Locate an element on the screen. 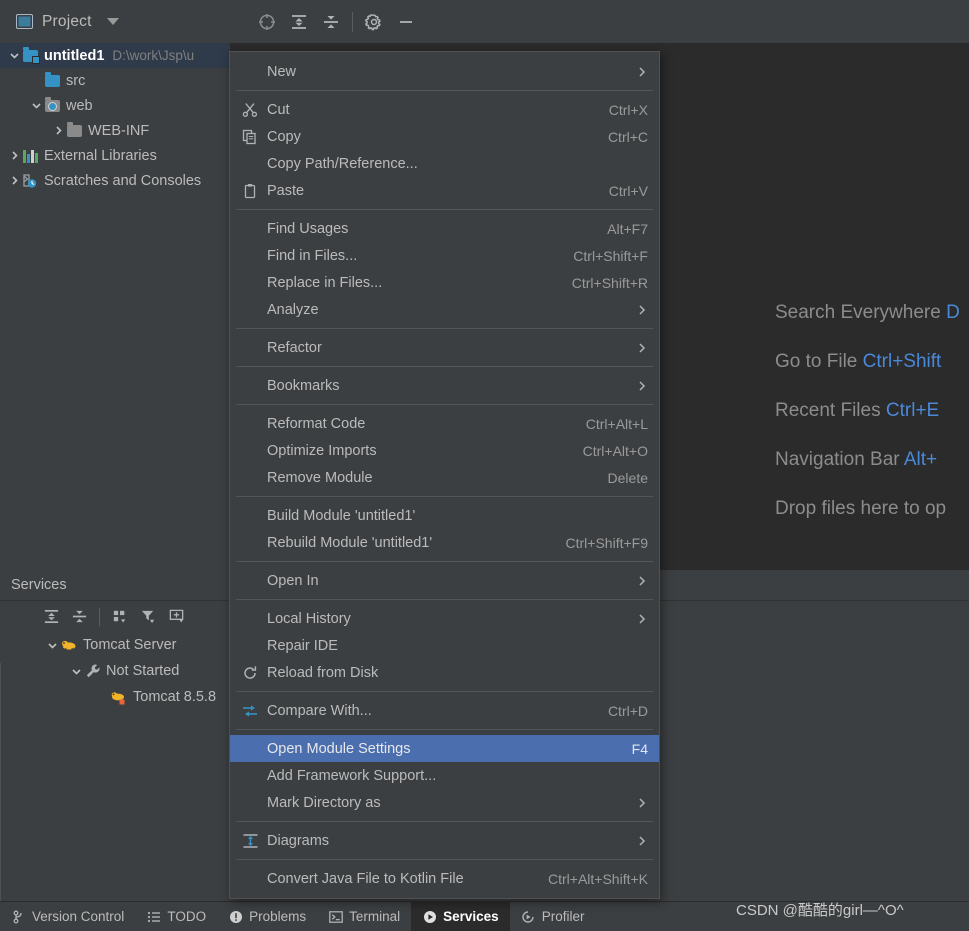 The width and height of the screenshot is (969, 931). services-toolbar is located at coordinates (115, 616).